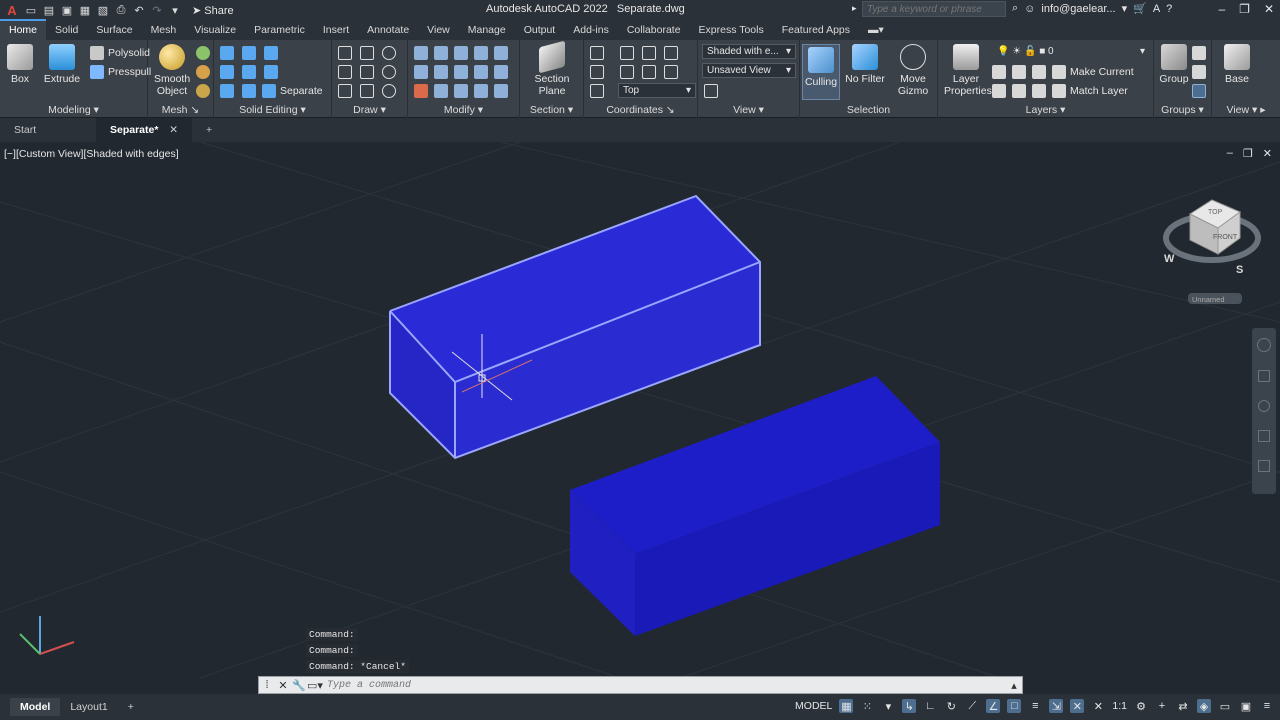 The width and height of the screenshot is (1280, 720). I want to click on command-recent-icon: ▭▾, so click(315, 685).